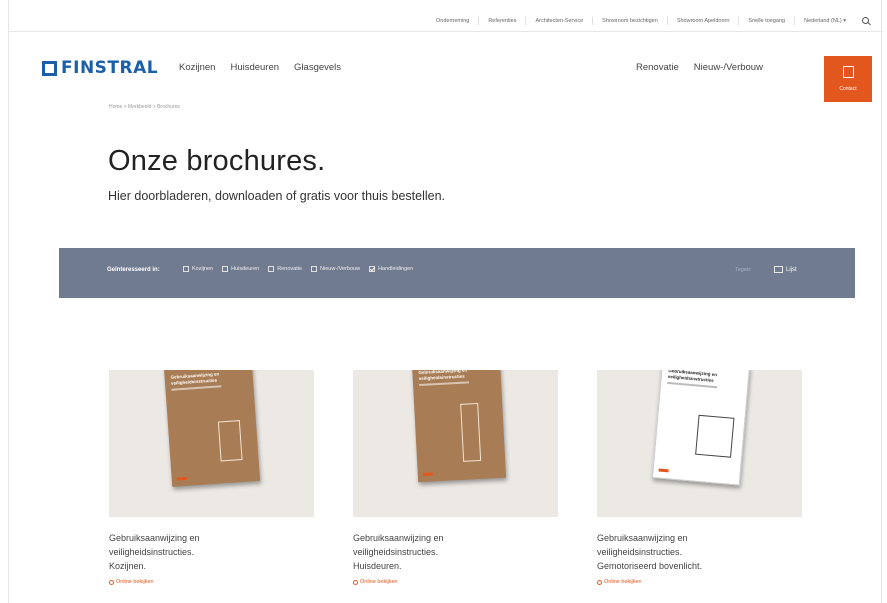 The width and height of the screenshot is (887, 603). What do you see at coordinates (629, 21) in the screenshot?
I see `utility-link-showroom: Showroom bezichtigen` at bounding box center [629, 21].